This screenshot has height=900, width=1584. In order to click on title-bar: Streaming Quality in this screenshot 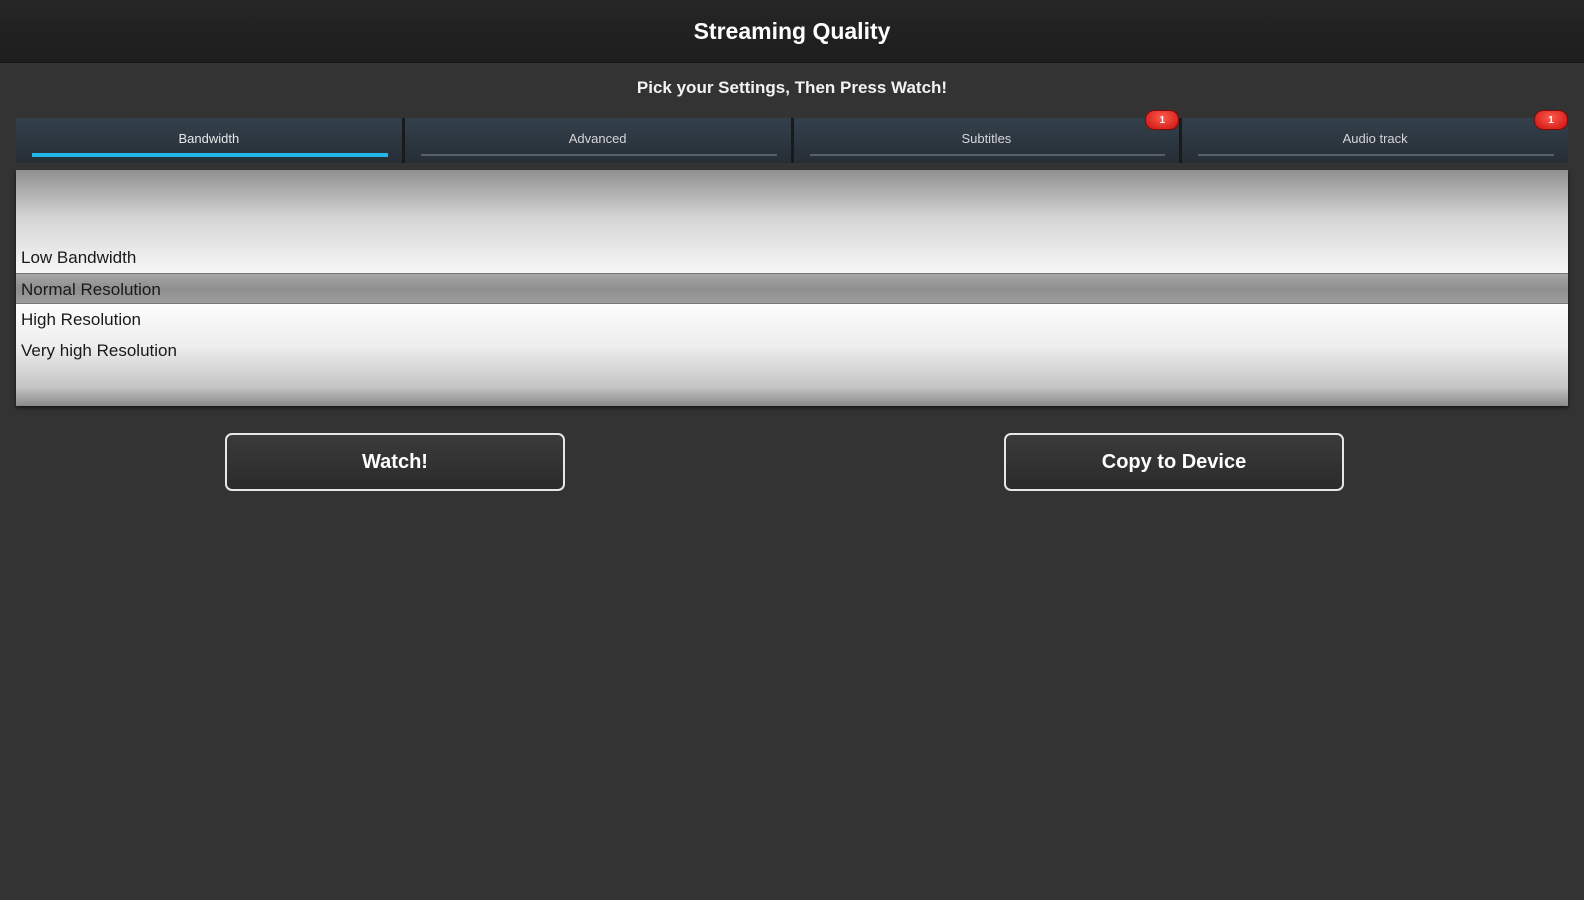, I will do `click(792, 31)`.